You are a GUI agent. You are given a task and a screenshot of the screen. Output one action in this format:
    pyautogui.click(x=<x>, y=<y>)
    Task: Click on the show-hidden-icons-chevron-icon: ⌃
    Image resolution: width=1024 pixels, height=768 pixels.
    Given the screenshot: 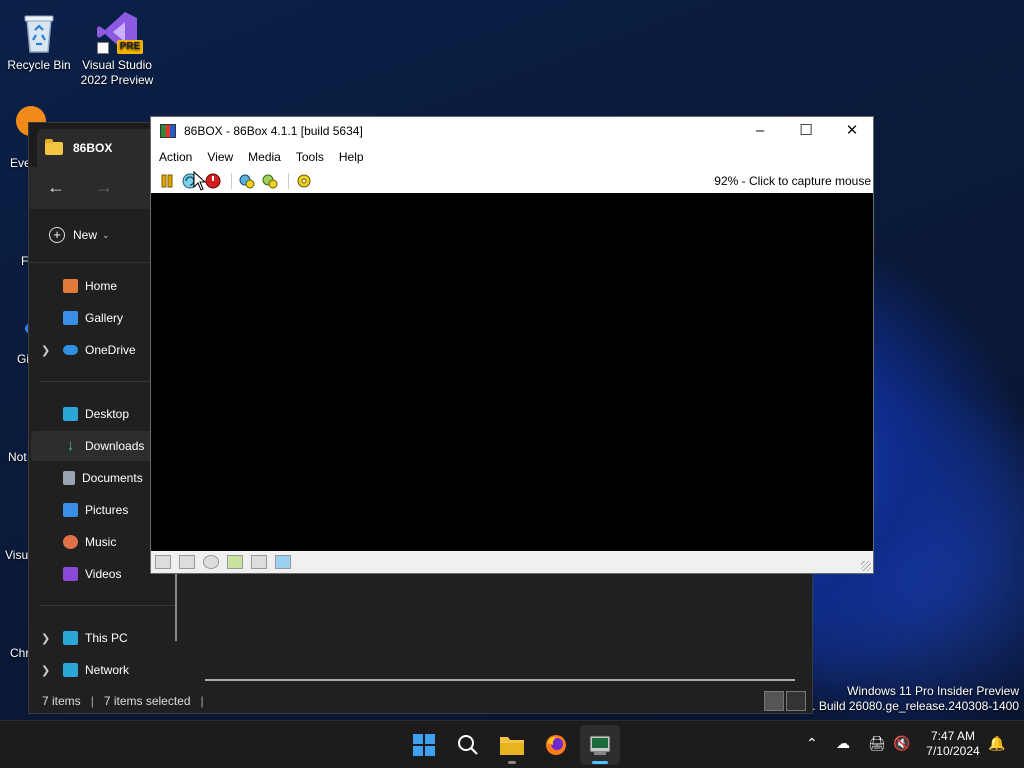 What is the action you would take?
    pyautogui.click(x=812, y=743)
    